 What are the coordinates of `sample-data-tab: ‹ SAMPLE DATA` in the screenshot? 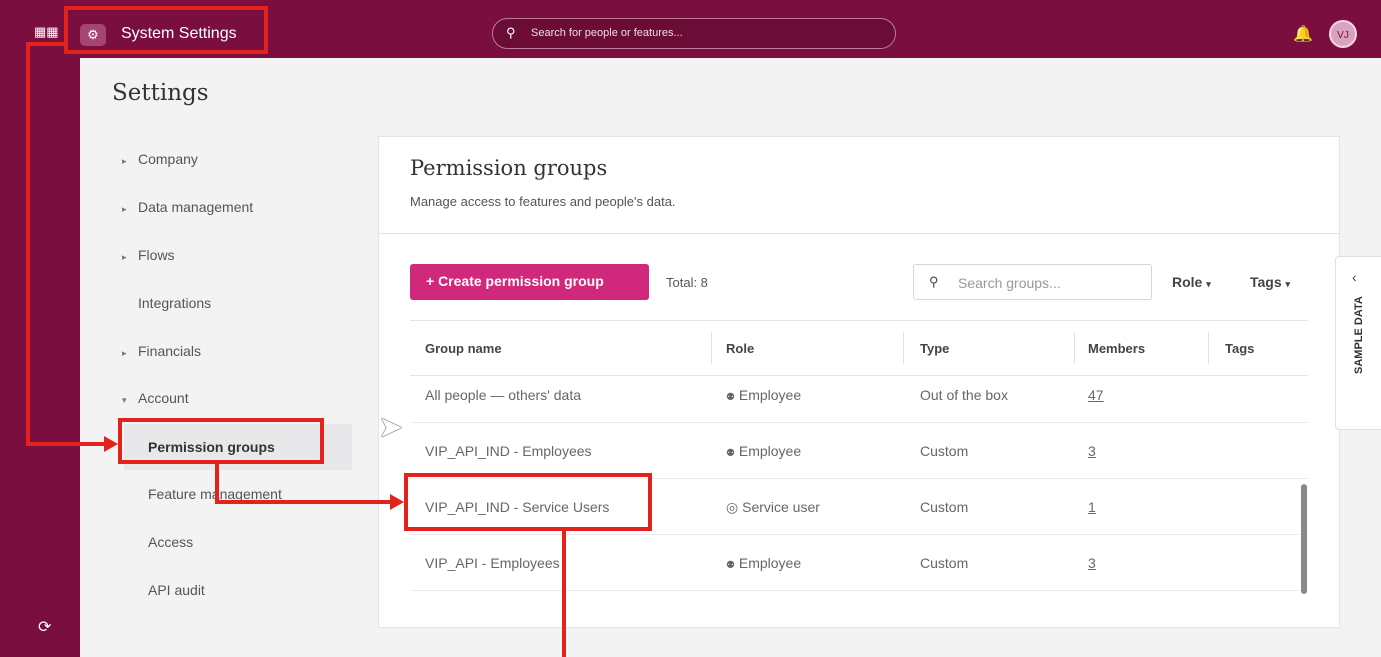 It's located at (1358, 343).